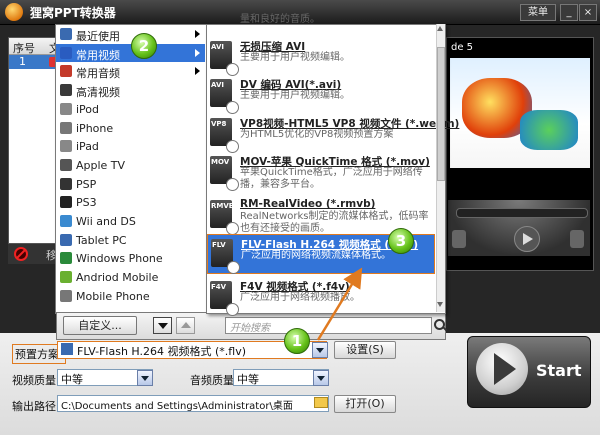 Image resolution: width=600 pixels, height=435 pixels. I want to click on column-header-number: 序号, so click(24, 48).